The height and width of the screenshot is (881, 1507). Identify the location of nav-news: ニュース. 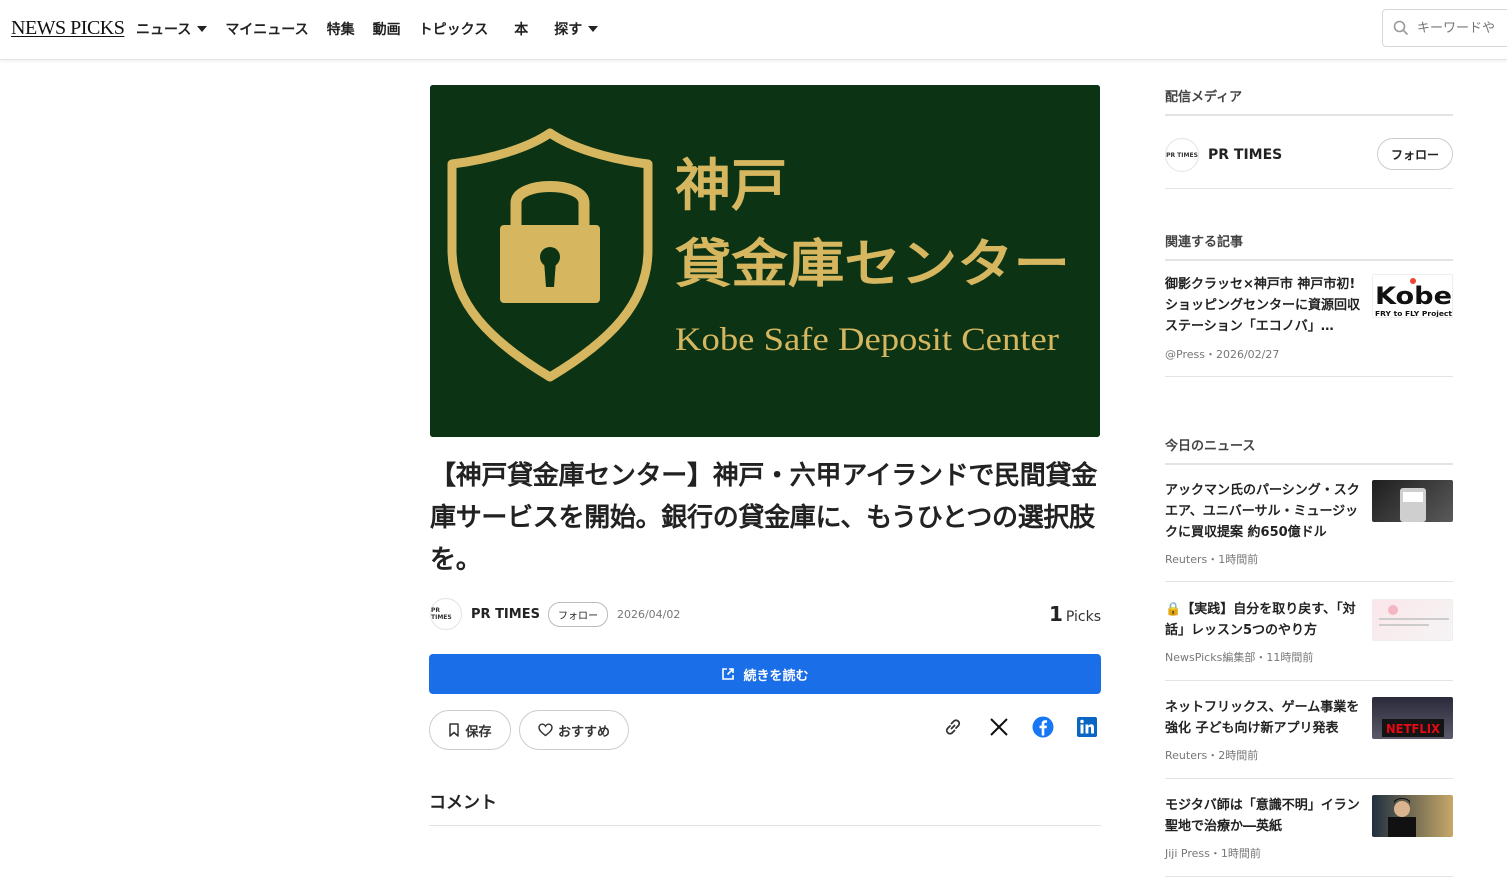
(172, 29).